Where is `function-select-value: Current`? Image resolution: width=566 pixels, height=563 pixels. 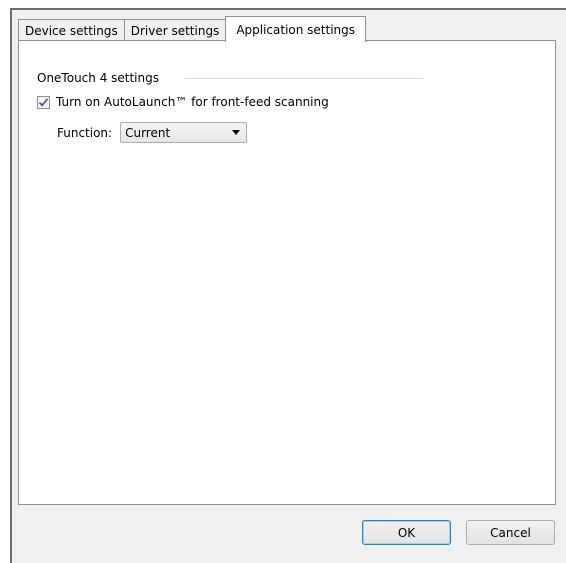 function-select-value: Current is located at coordinates (148, 132).